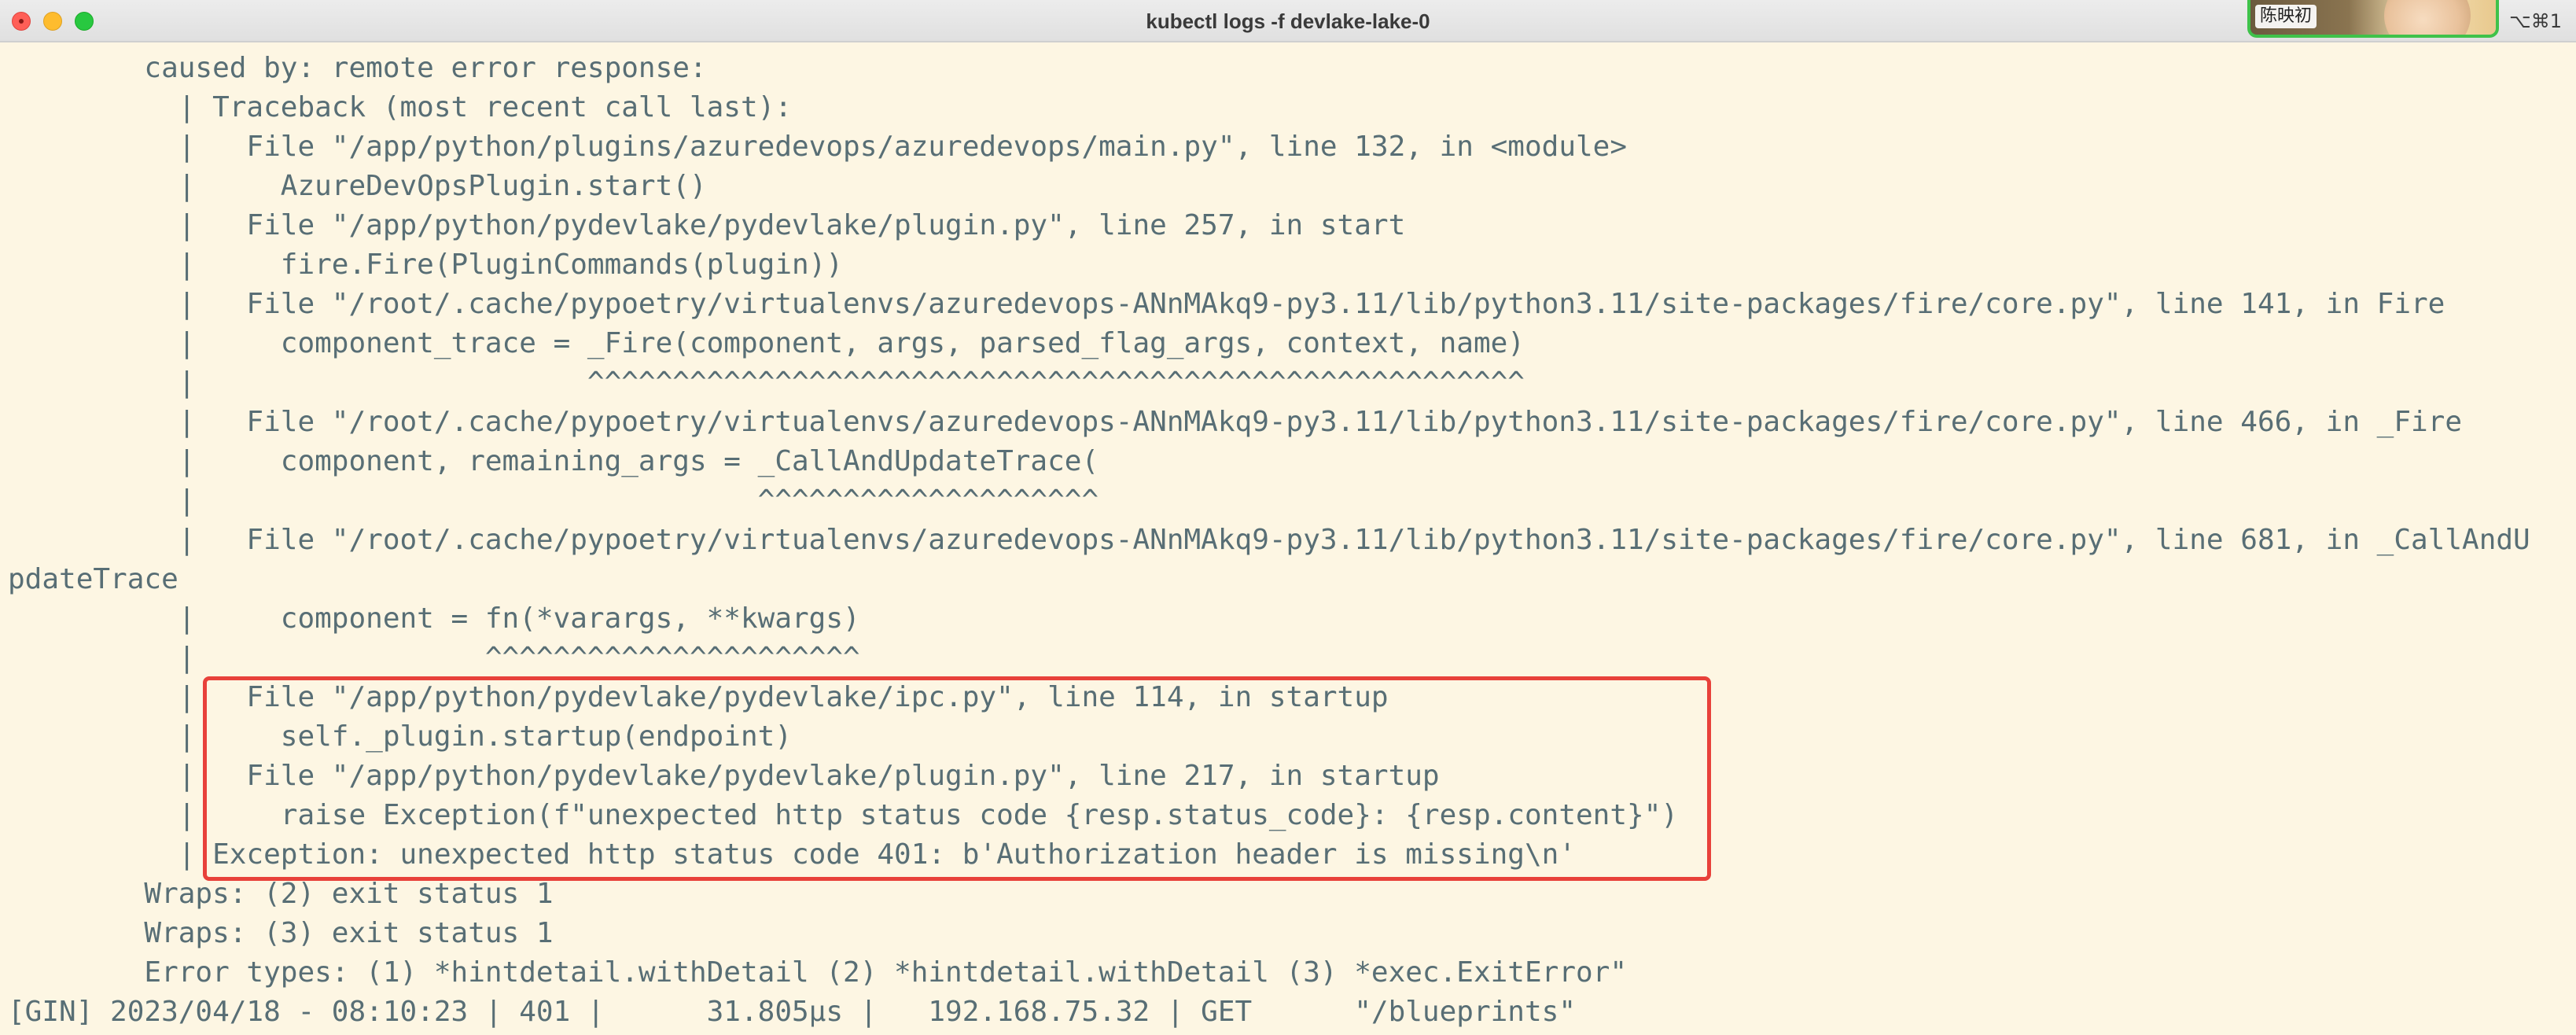  Describe the element at coordinates (2373, 19) in the screenshot. I see `video-call-tile: 陈映初` at that location.